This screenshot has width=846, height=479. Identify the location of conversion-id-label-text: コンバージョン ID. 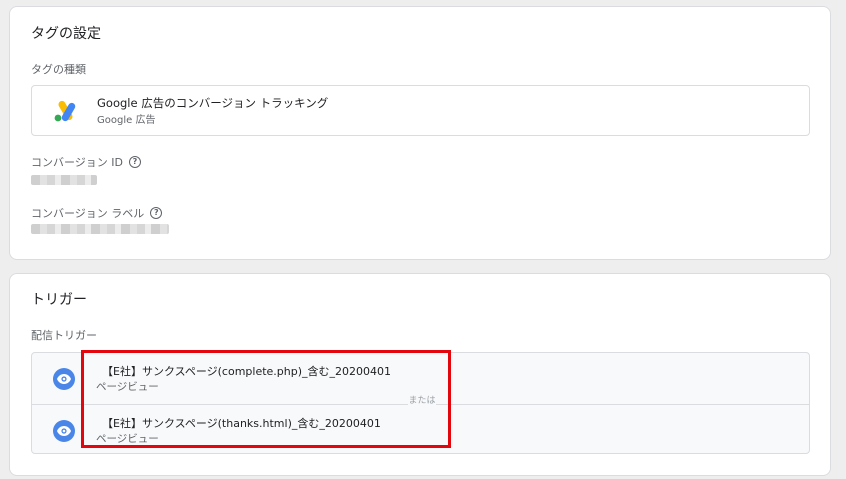
(77, 162).